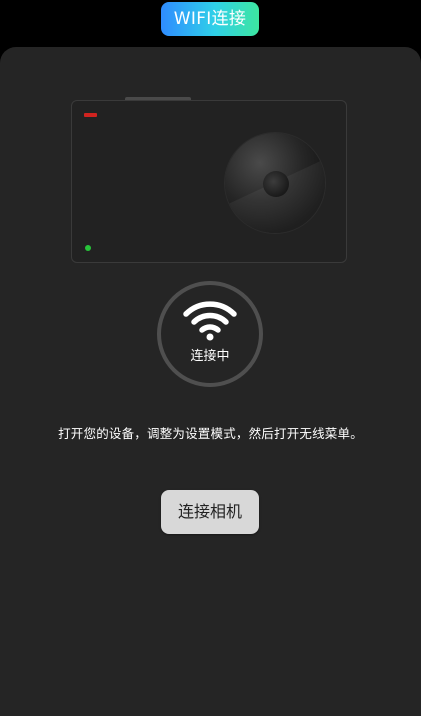  I want to click on lens-inner, so click(276, 184).